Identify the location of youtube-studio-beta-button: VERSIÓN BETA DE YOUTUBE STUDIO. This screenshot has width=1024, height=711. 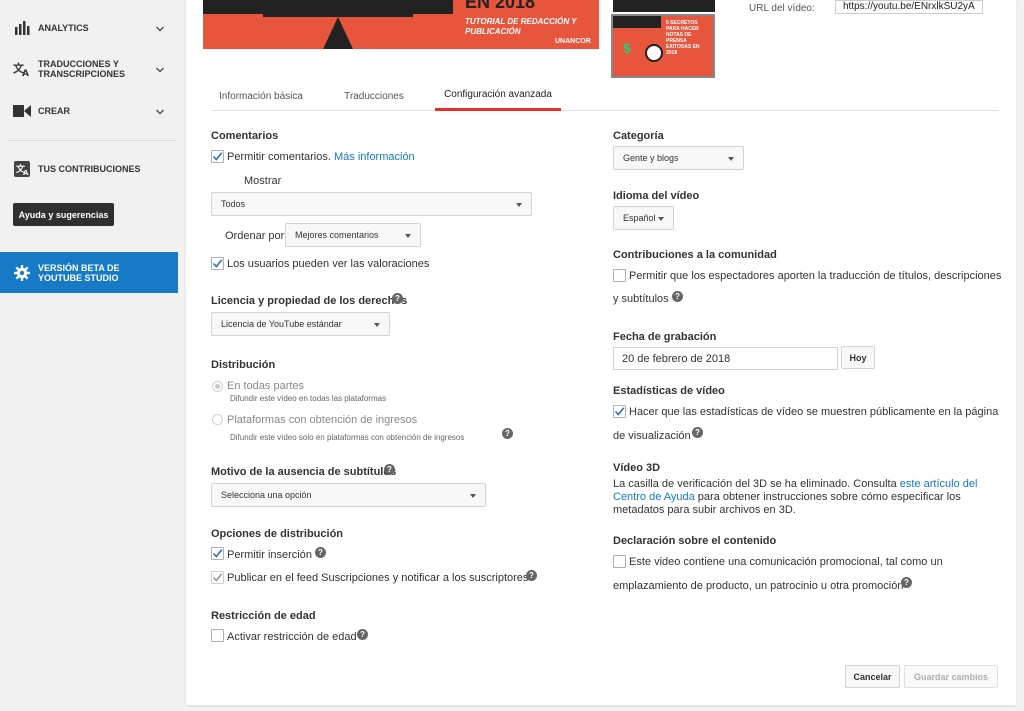
(89, 272).